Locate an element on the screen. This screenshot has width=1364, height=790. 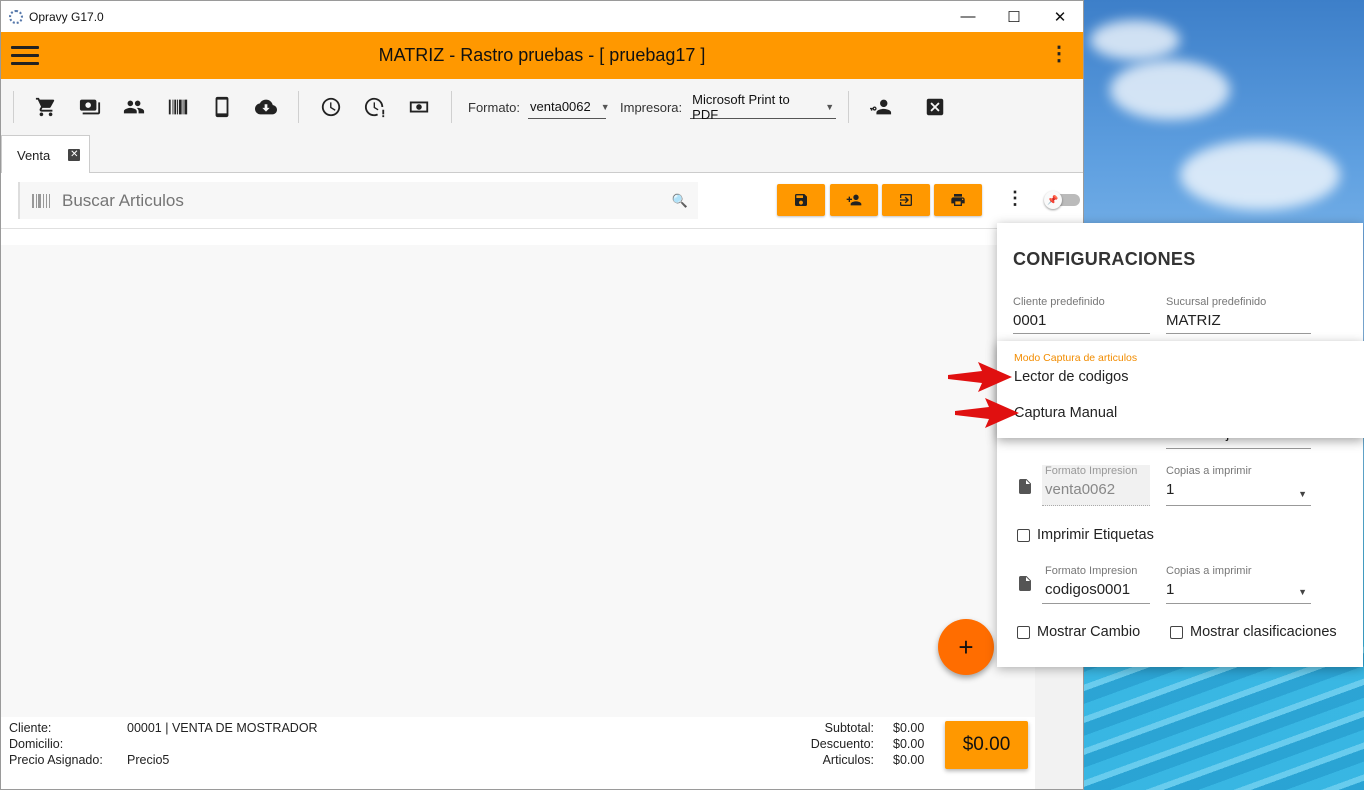
impresora-label: Impresora: is located at coordinates (651, 107).